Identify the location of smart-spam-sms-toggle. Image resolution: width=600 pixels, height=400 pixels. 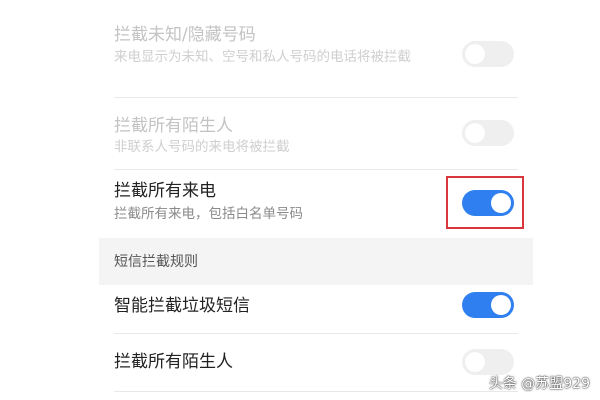
(488, 305).